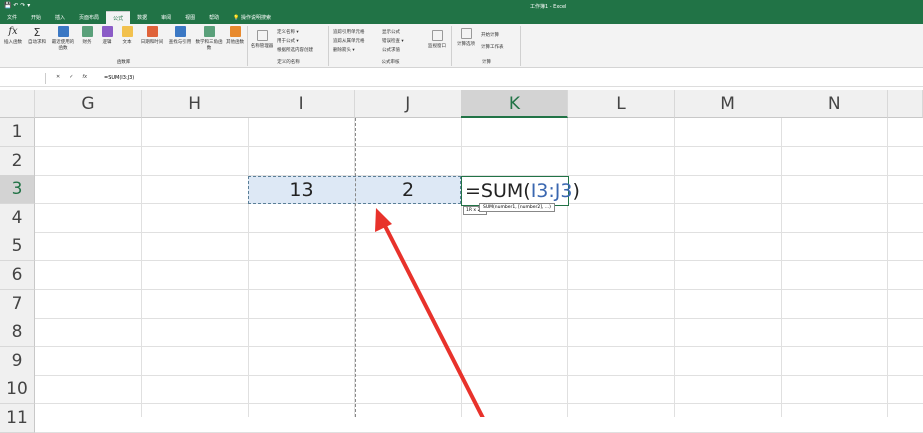  Describe the element at coordinates (430, 312) in the screenshot. I see `red-arrow-annotation` at that location.